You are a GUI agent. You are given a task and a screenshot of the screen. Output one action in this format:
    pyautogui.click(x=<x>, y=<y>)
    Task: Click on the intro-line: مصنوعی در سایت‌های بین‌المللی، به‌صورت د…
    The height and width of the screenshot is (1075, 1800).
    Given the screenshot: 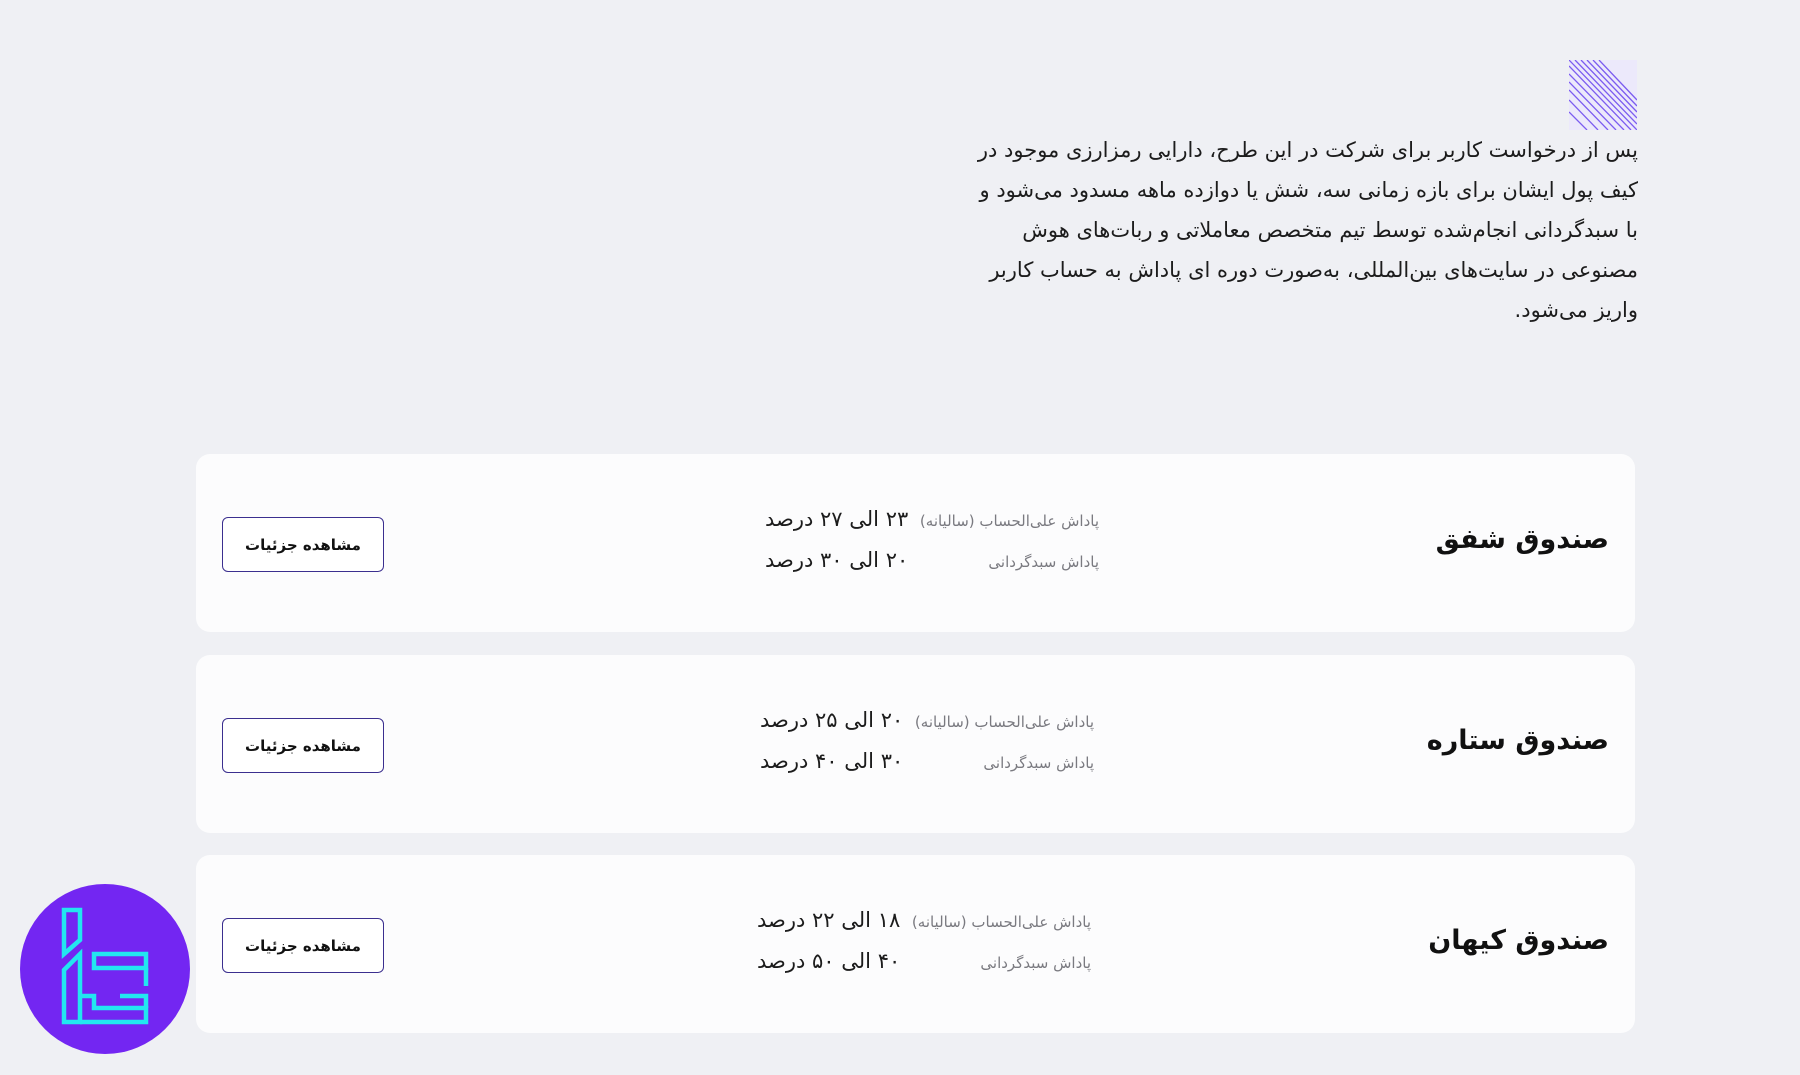 What is the action you would take?
    pyautogui.click(x=1313, y=270)
    